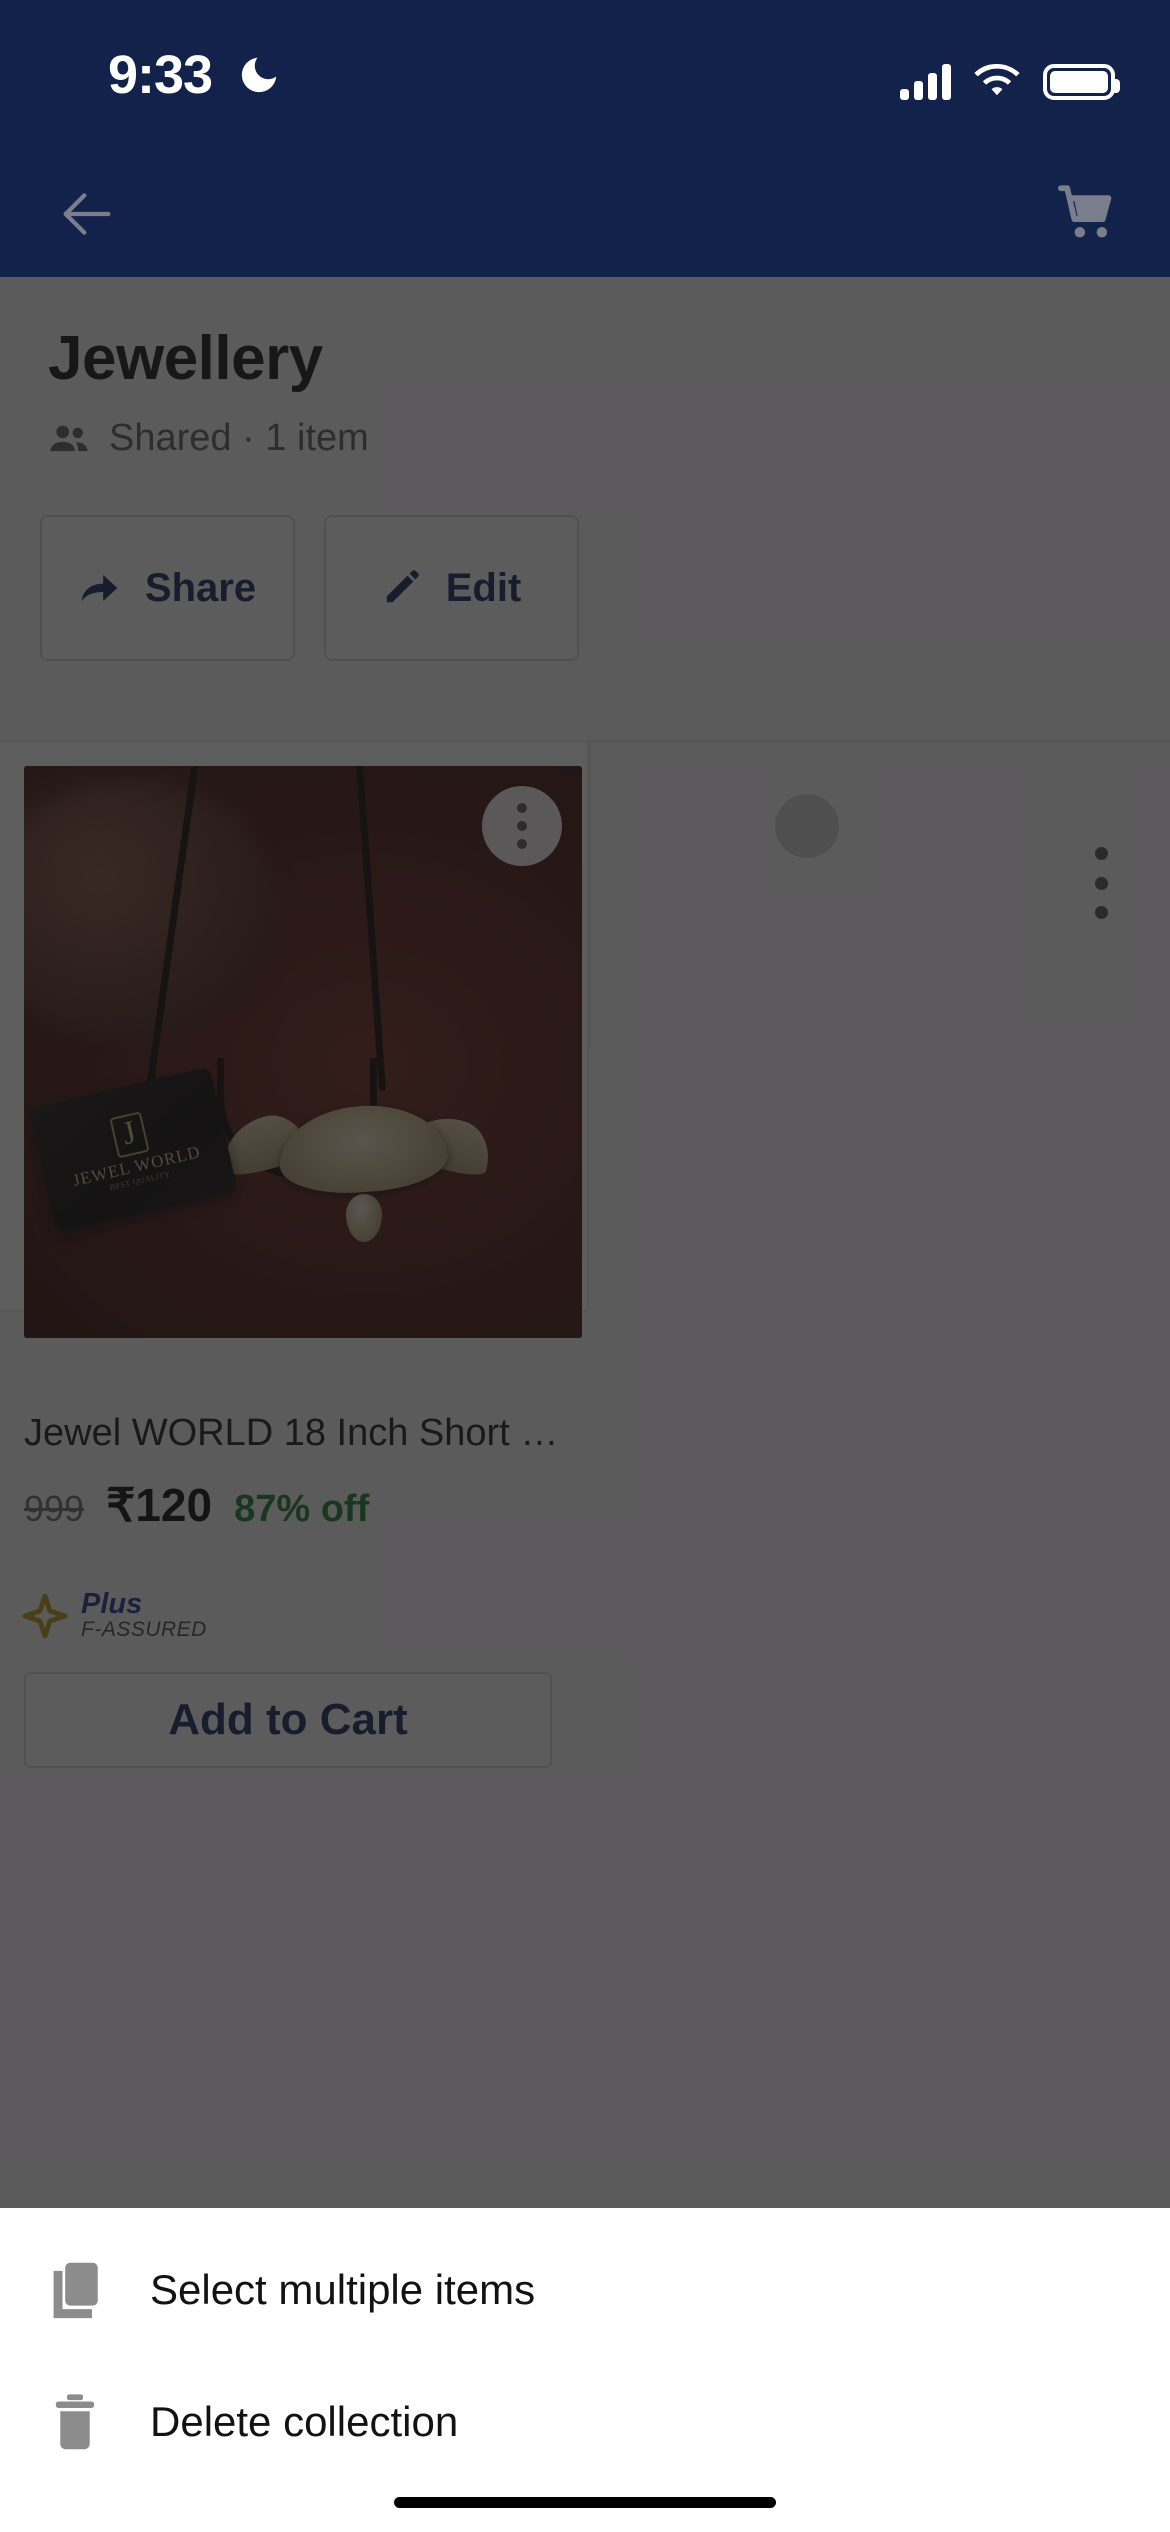 The image size is (1170, 2532). What do you see at coordinates (585, 75) in the screenshot?
I see `status-bar: 9:33` at bounding box center [585, 75].